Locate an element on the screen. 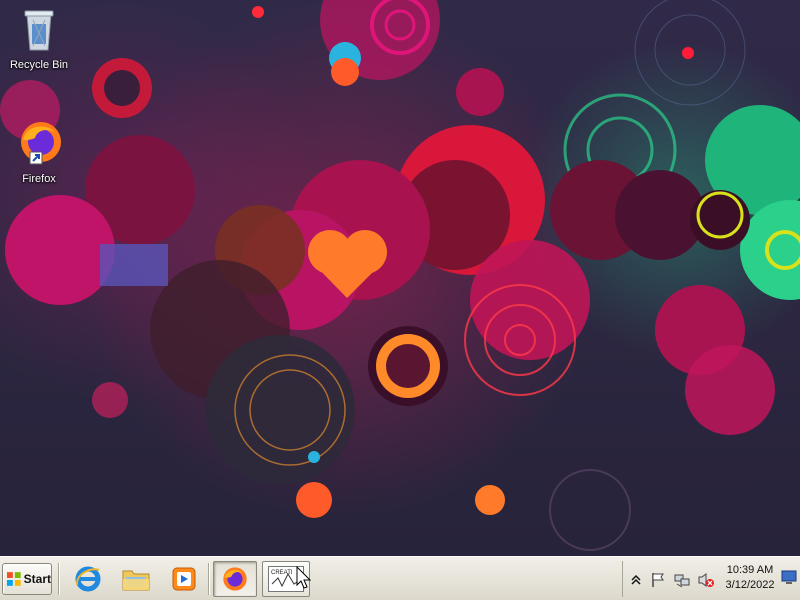  task-button-firefox is located at coordinates (235, 579).